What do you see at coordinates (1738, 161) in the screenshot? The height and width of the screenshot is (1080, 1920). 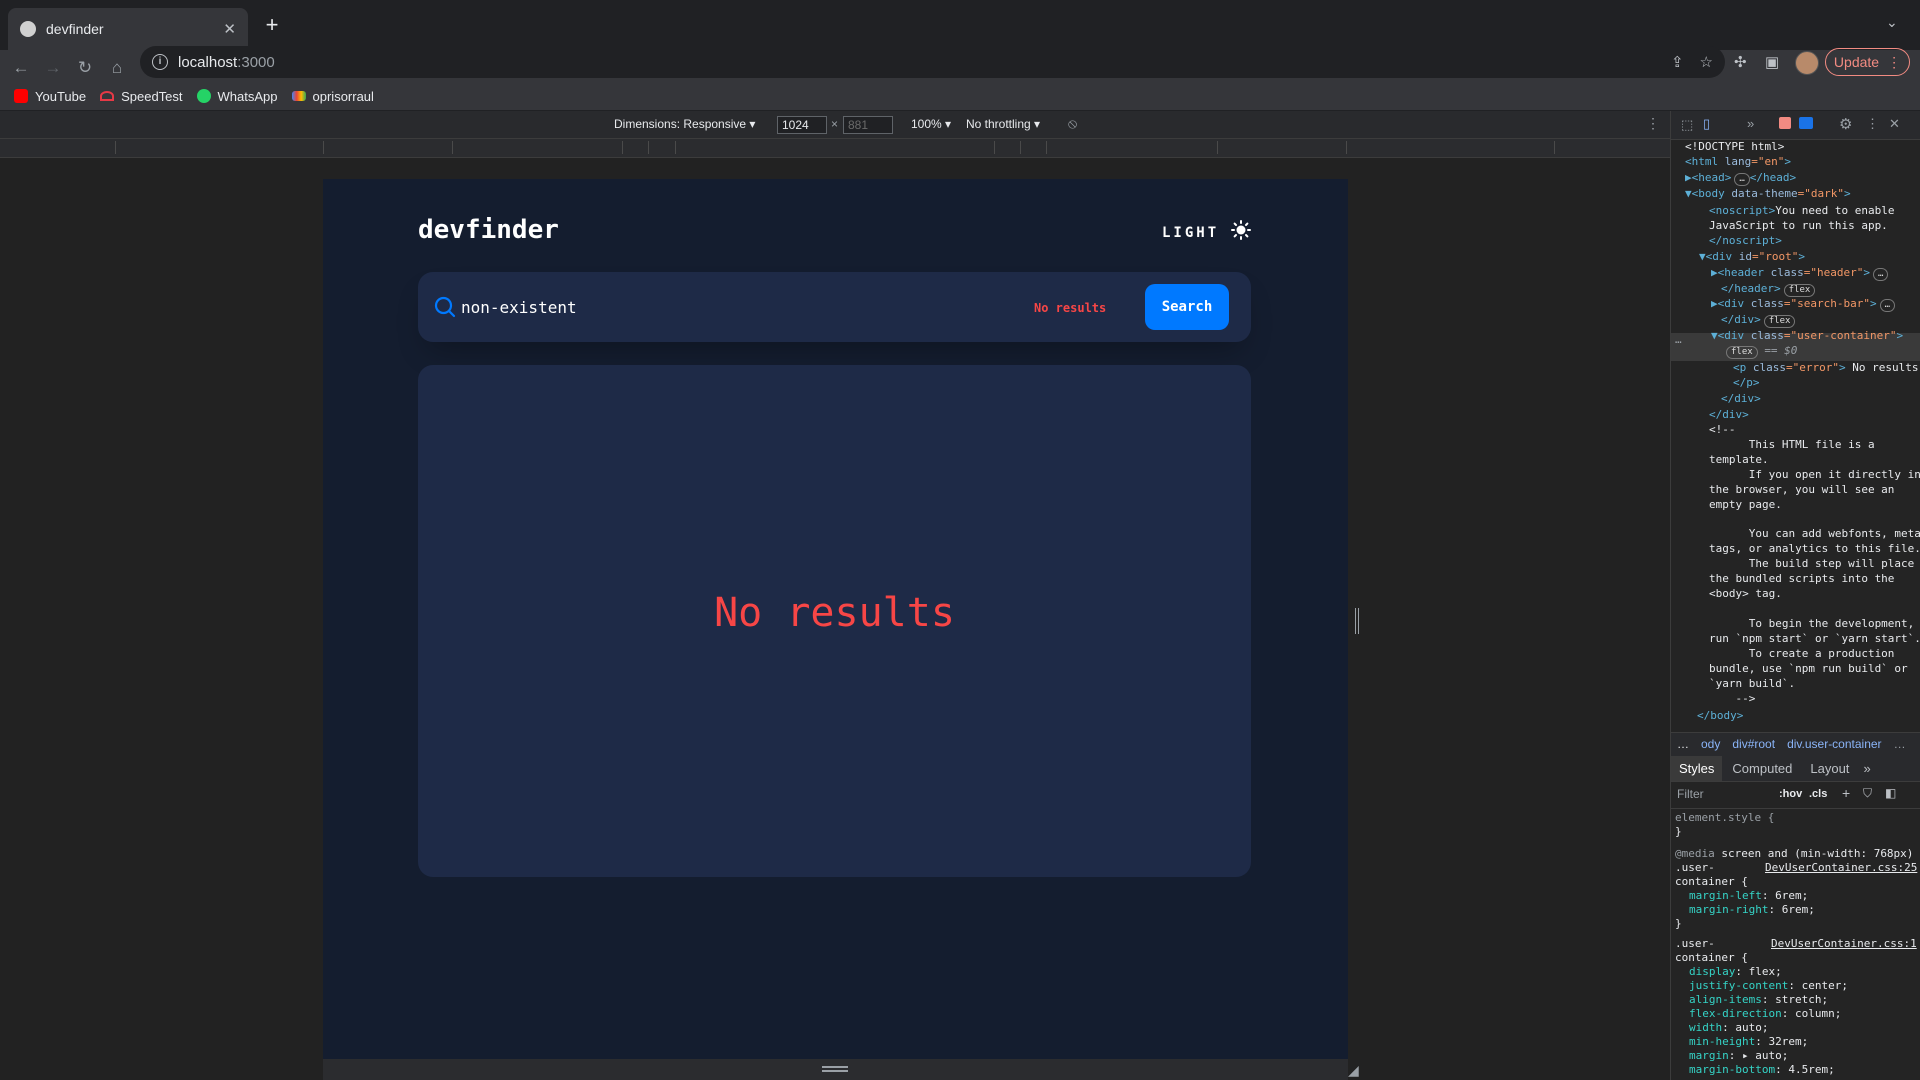 I see `tree-line: <html lang="en">` at bounding box center [1738, 161].